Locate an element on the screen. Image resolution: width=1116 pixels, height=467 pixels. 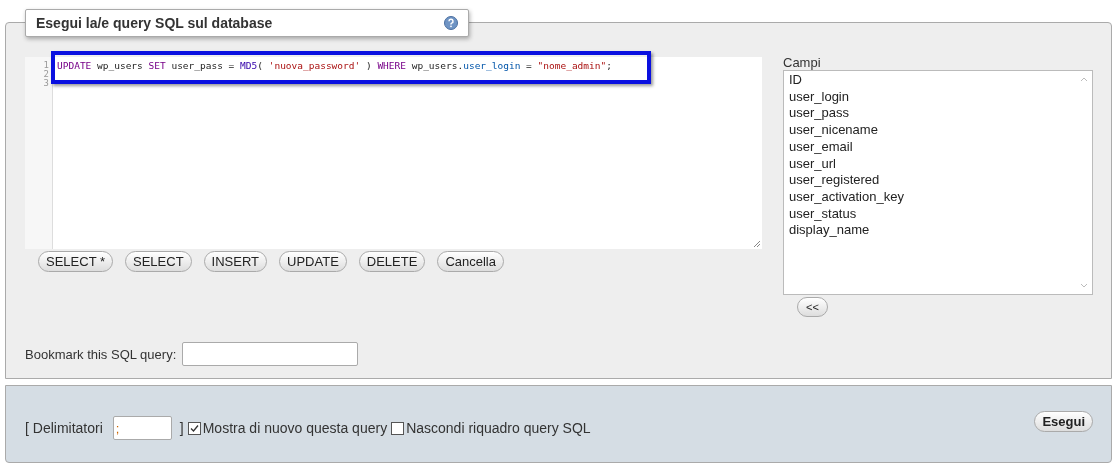
line-number: 2 is located at coordinates (46, 74).